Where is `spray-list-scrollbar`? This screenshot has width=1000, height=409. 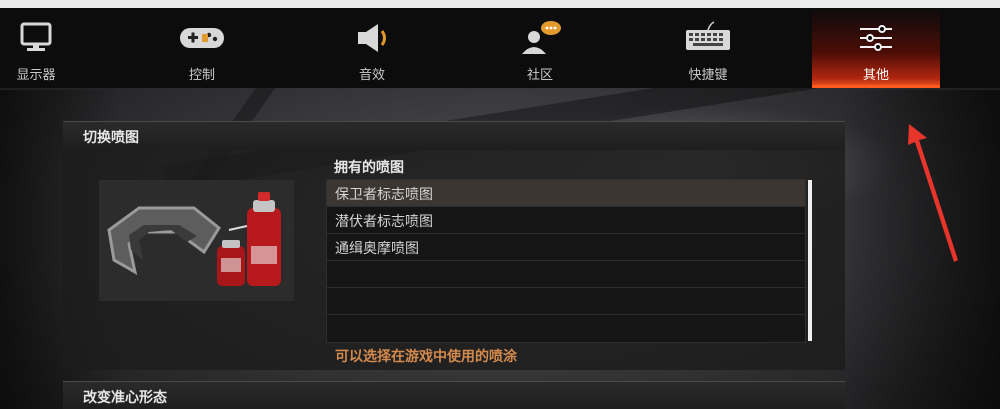 spray-list-scrollbar is located at coordinates (810, 260).